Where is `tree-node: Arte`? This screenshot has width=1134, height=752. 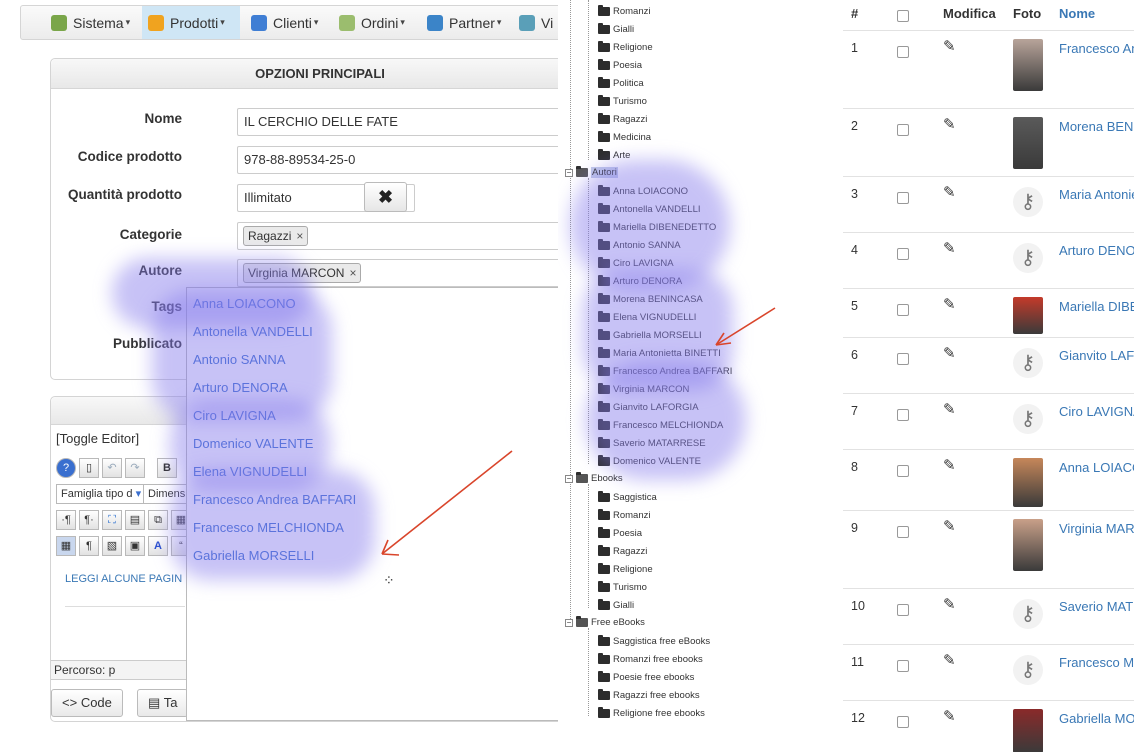 tree-node: Arte is located at coordinates (614, 155).